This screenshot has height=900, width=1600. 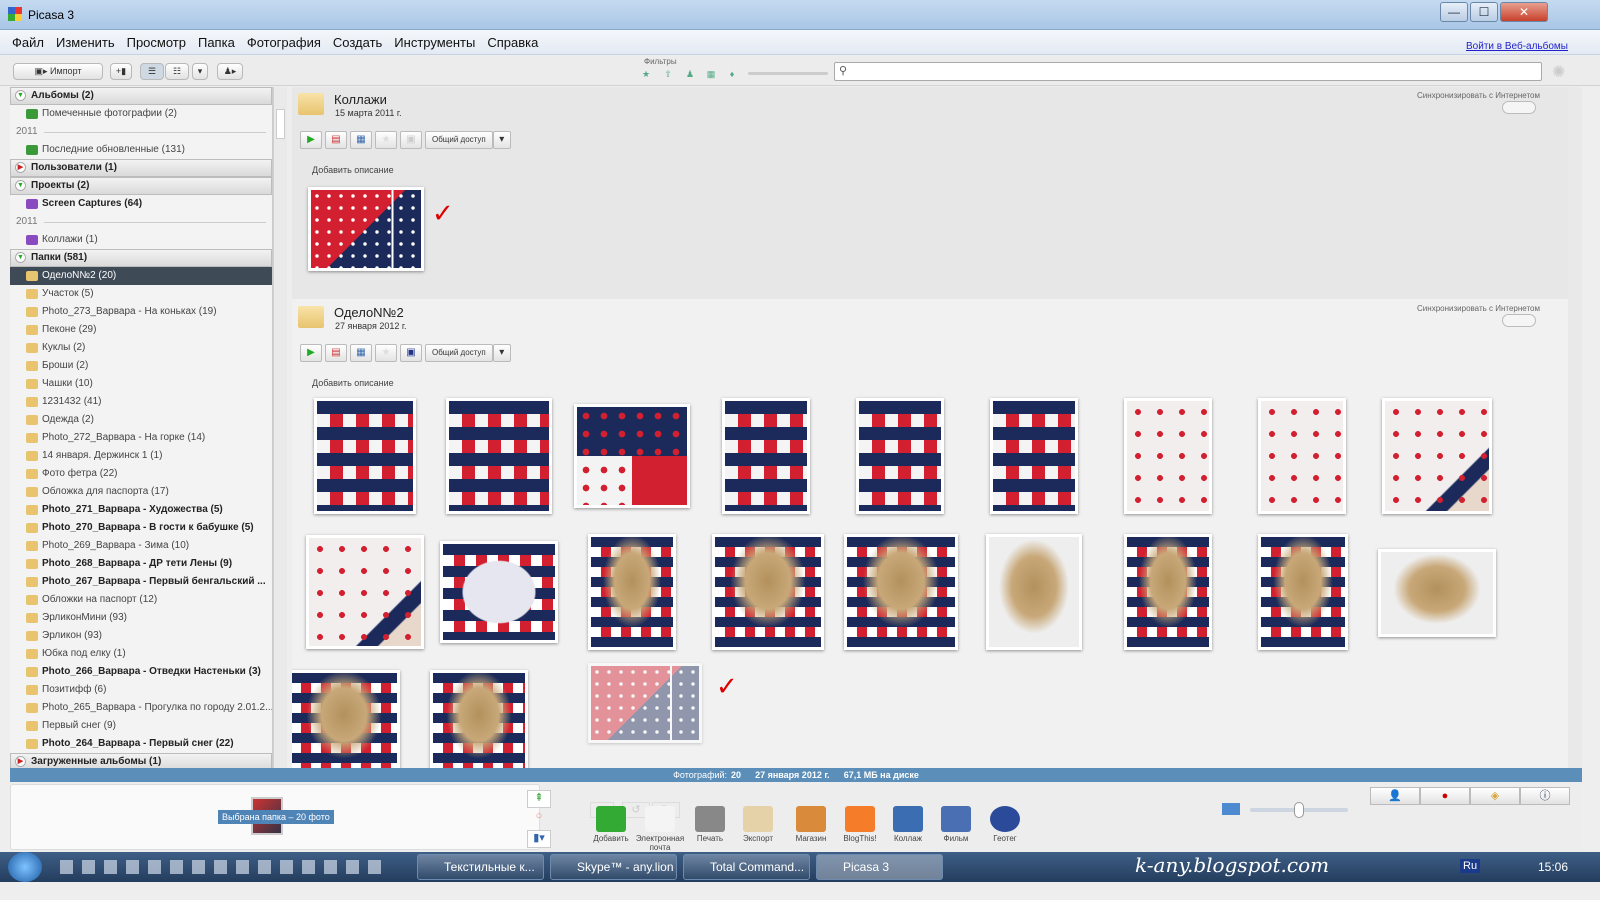 I want to click on sidebar-item: Пеконе (29), so click(x=141, y=330).